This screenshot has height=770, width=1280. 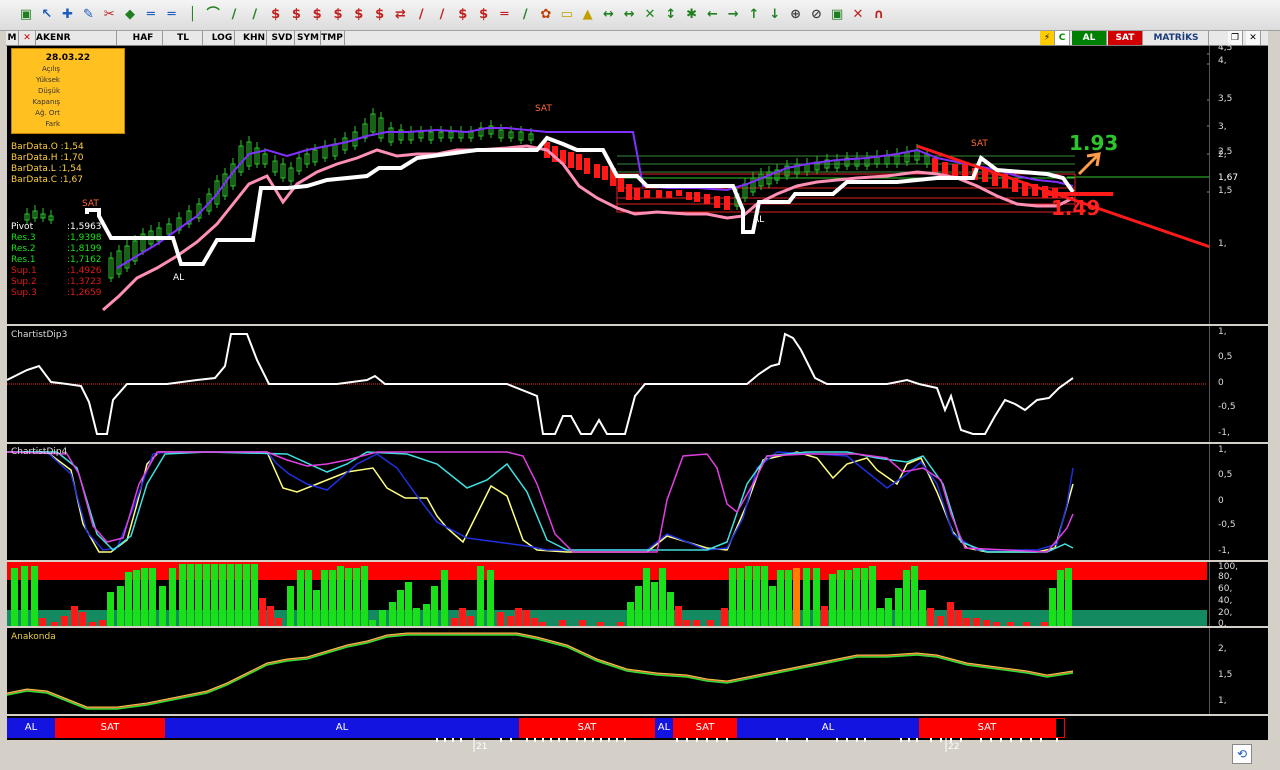 I want to click on chartistdip4-panel: 1, 0,5 0 -0,5 -1, ChartistDip4, so click(x=637, y=502).